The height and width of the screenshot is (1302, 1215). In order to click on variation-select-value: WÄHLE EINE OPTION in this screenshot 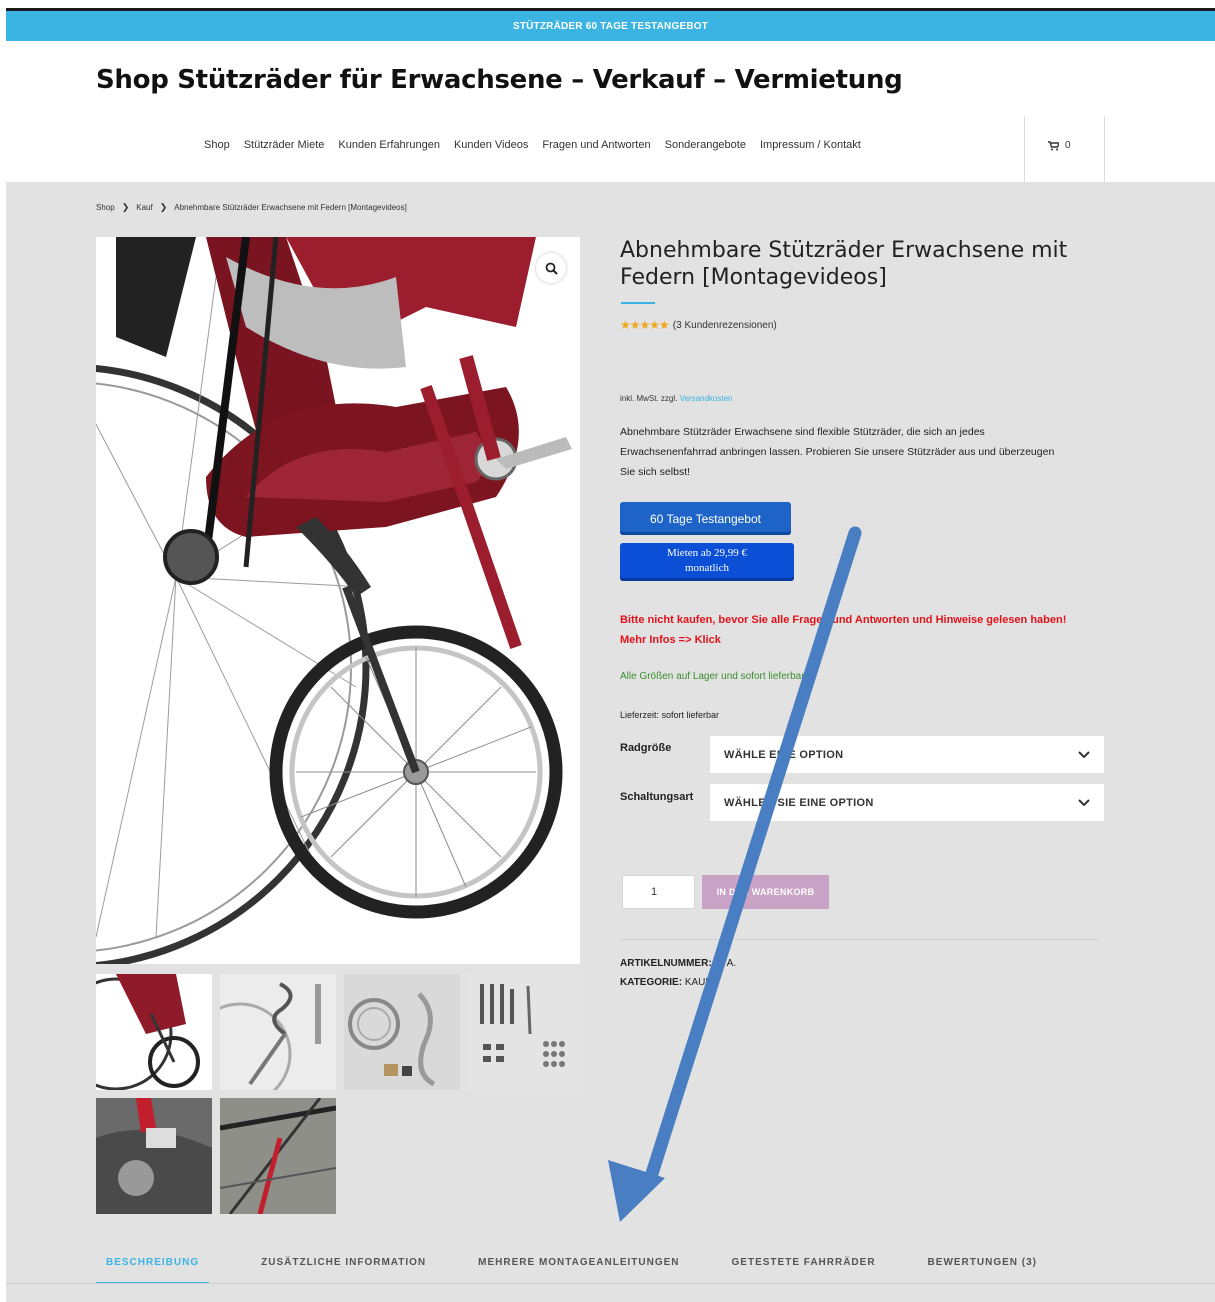, I will do `click(784, 754)`.